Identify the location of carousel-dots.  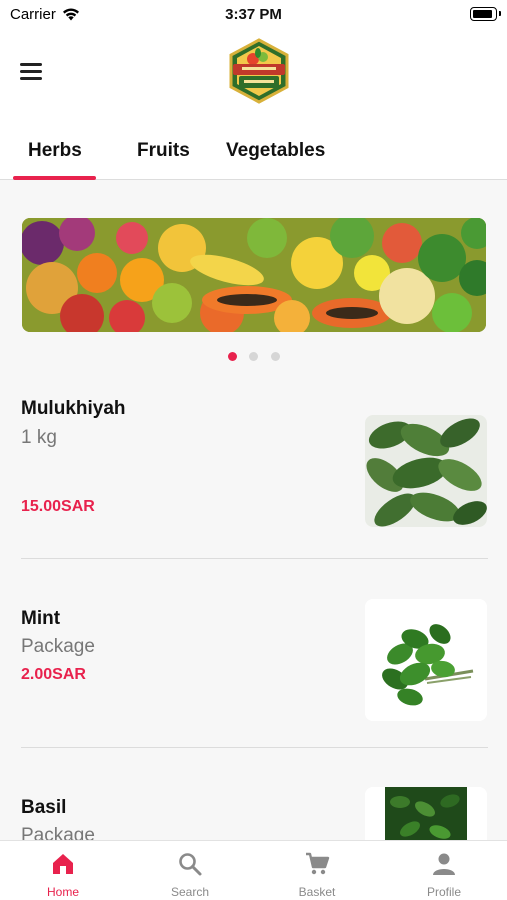
(253, 357).